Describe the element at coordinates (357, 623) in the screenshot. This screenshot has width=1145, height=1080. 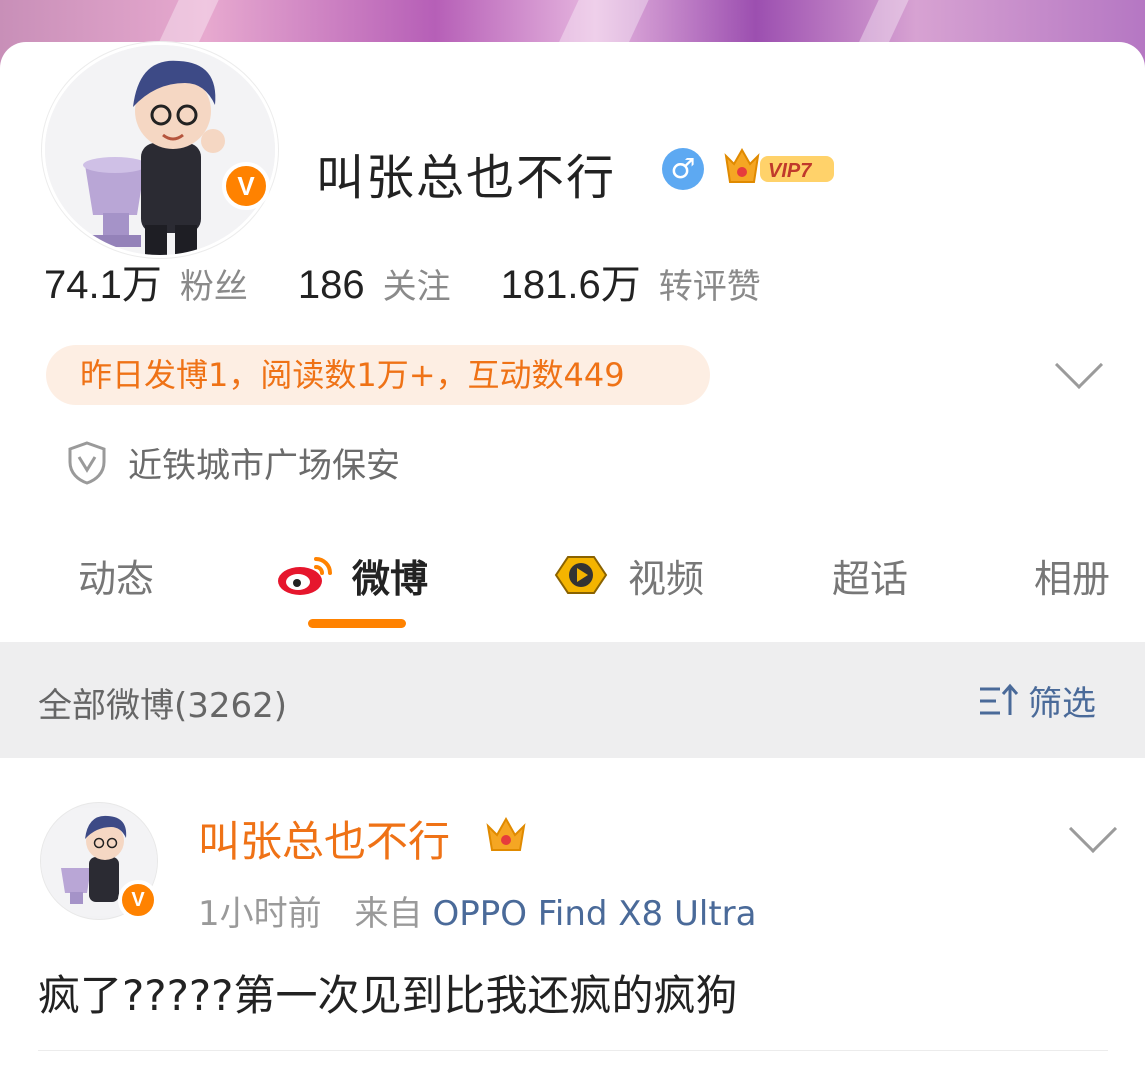
I see `active-tab-indicator` at that location.